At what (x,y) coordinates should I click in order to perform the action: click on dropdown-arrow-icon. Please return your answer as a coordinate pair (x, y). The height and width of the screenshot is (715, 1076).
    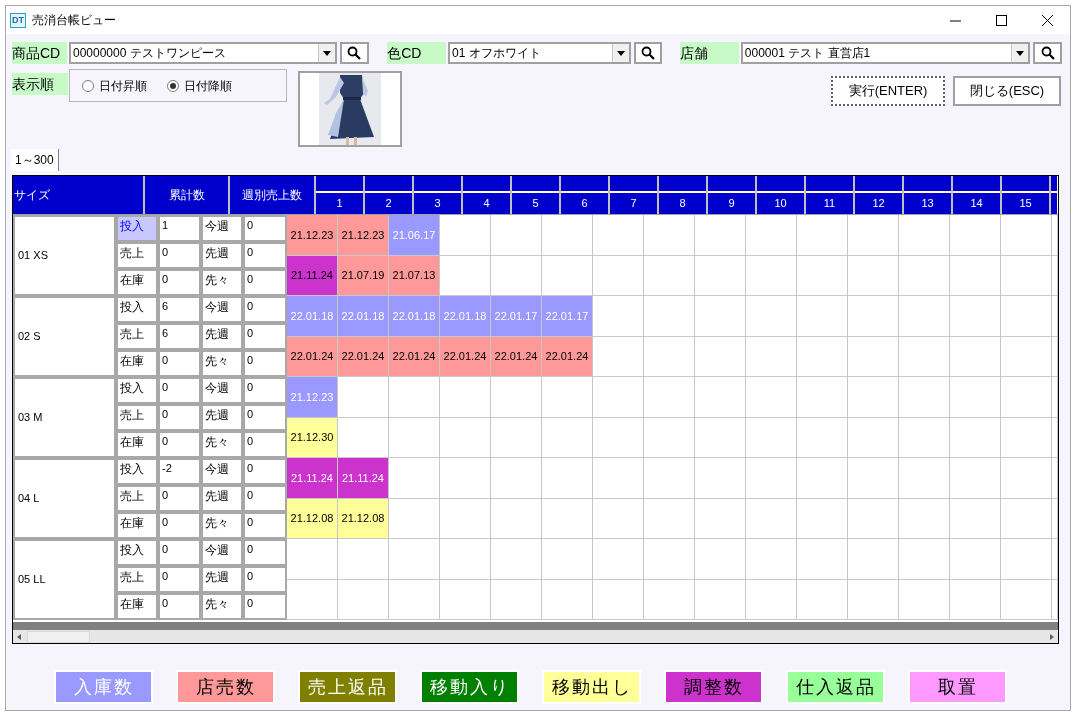
    Looking at the image, I should click on (327, 53).